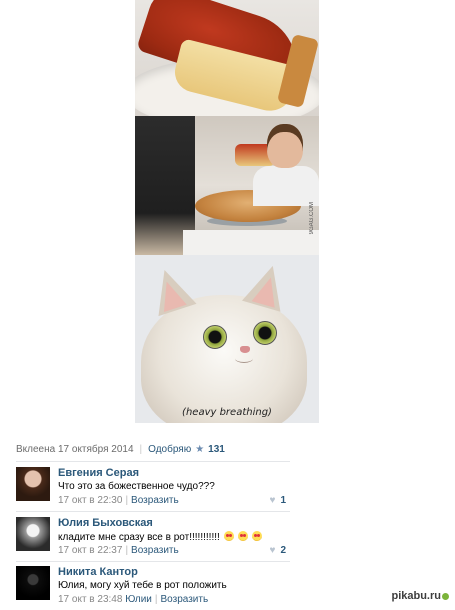 Image resolution: width=455 pixels, height=610 pixels. What do you see at coordinates (98, 572) in the screenshot?
I see `comment-author: Никита Кантор` at bounding box center [98, 572].